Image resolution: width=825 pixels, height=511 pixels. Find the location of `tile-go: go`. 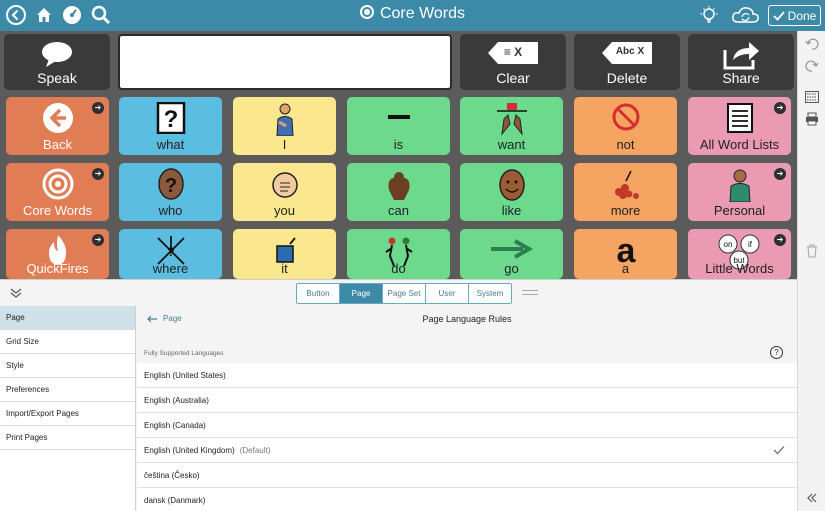

tile-go: go is located at coordinates (511, 254).